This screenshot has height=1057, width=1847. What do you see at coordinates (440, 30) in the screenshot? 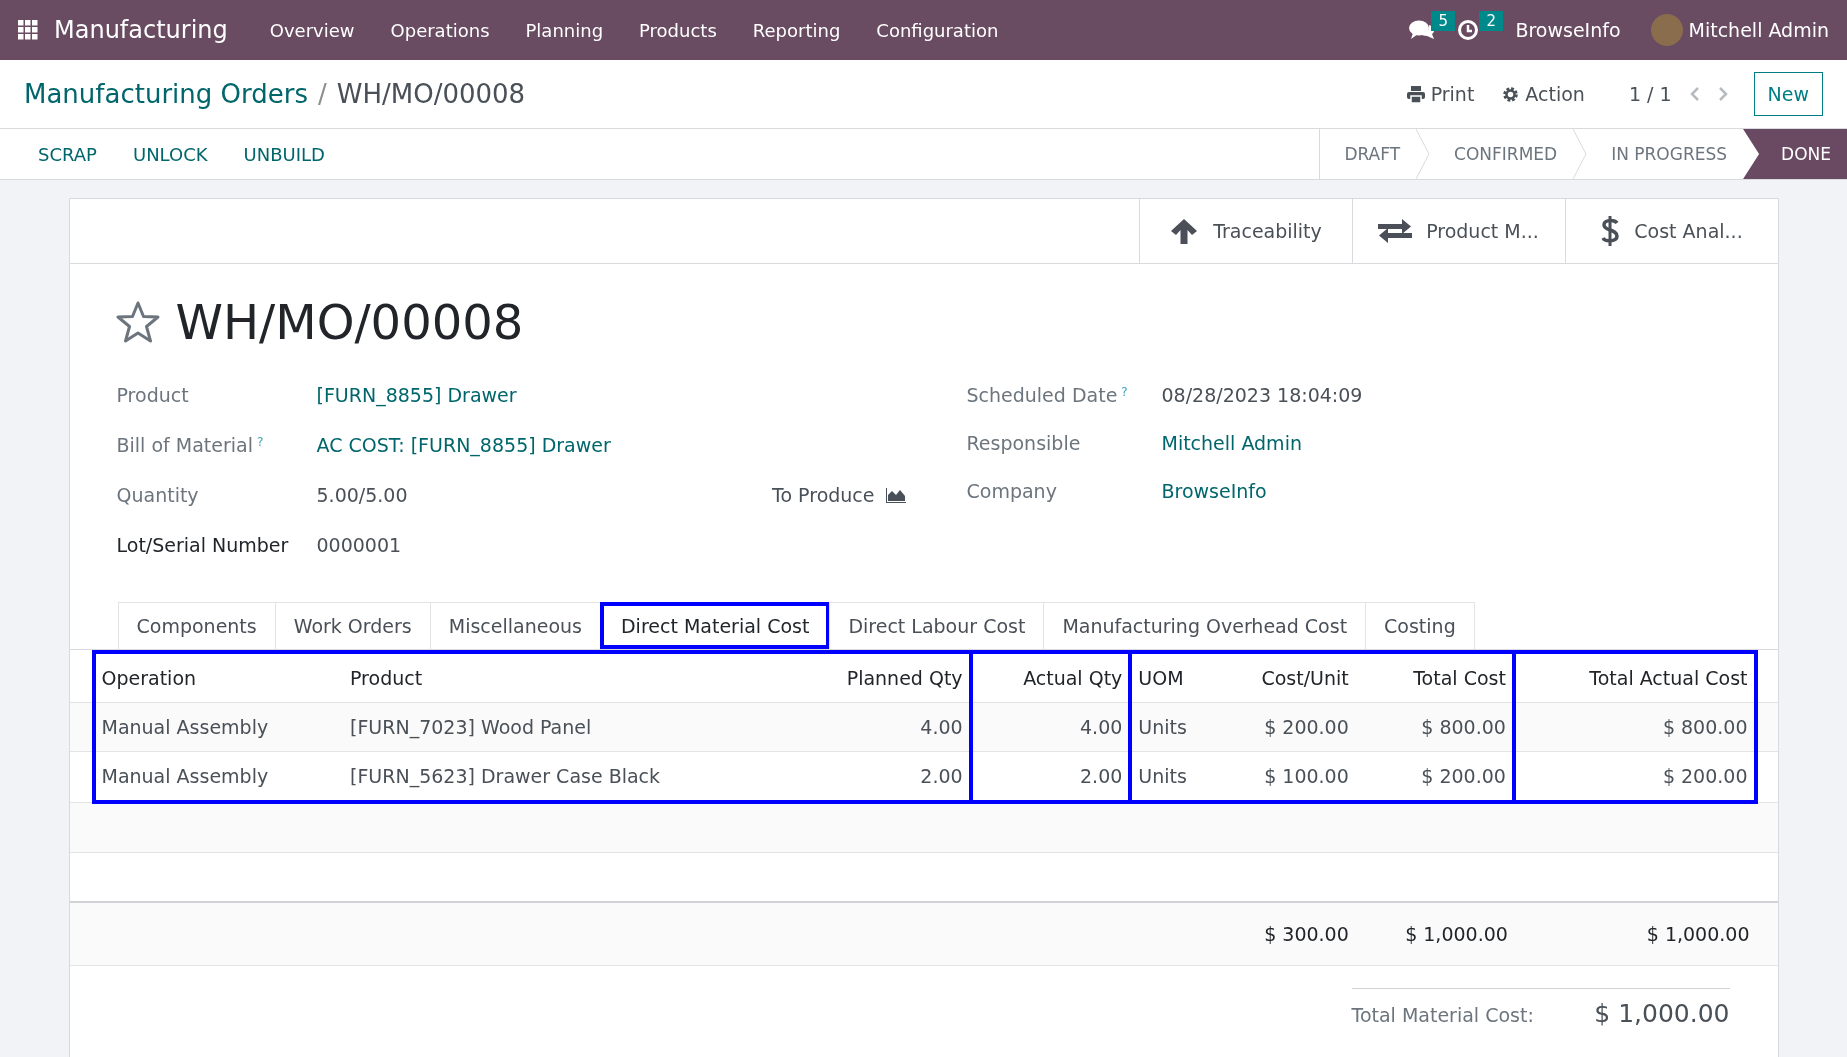
I see `menu-item: Operations` at bounding box center [440, 30].